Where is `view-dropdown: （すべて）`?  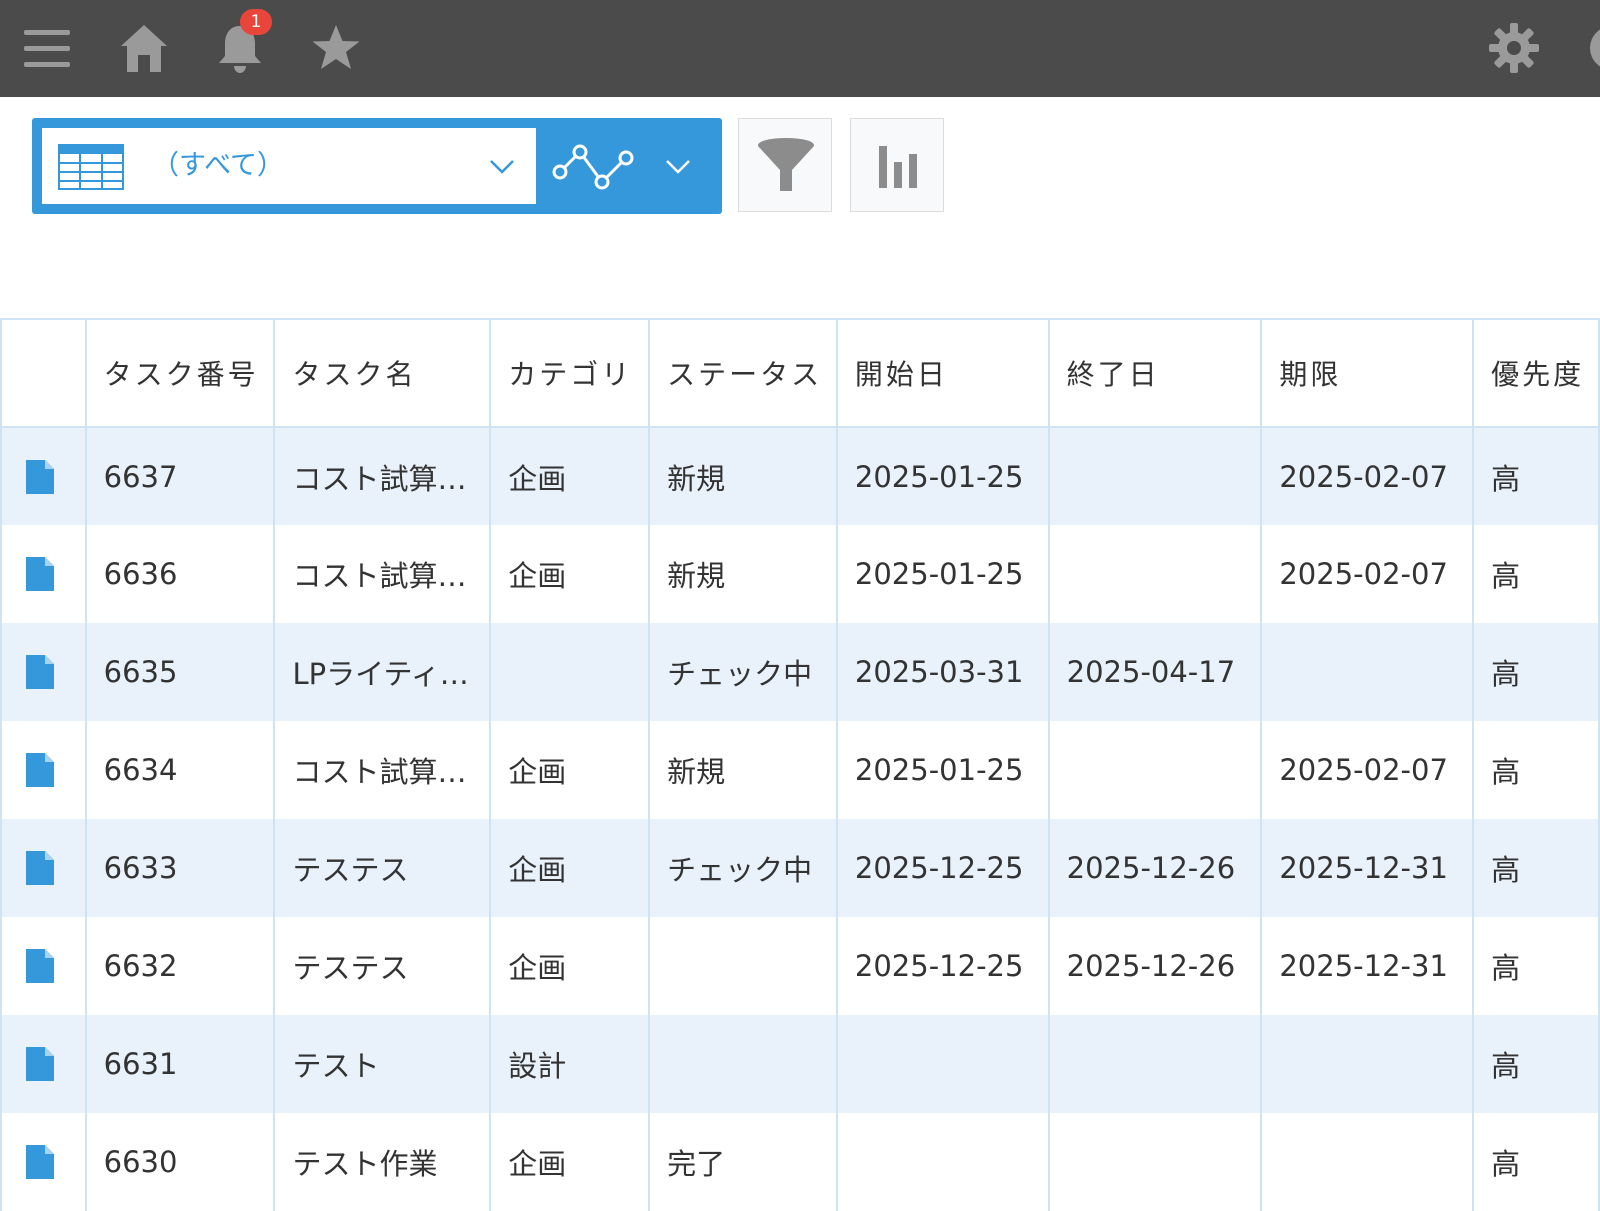
view-dropdown: （すべて） is located at coordinates (289, 166).